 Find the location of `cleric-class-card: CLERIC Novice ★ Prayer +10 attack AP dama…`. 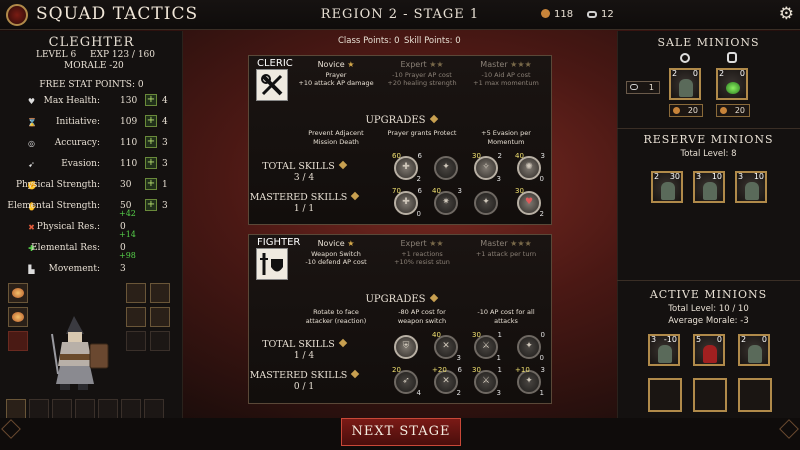

cleric-class-card: CLERIC Novice ★ Prayer +10 attack AP dama… is located at coordinates (400, 140).